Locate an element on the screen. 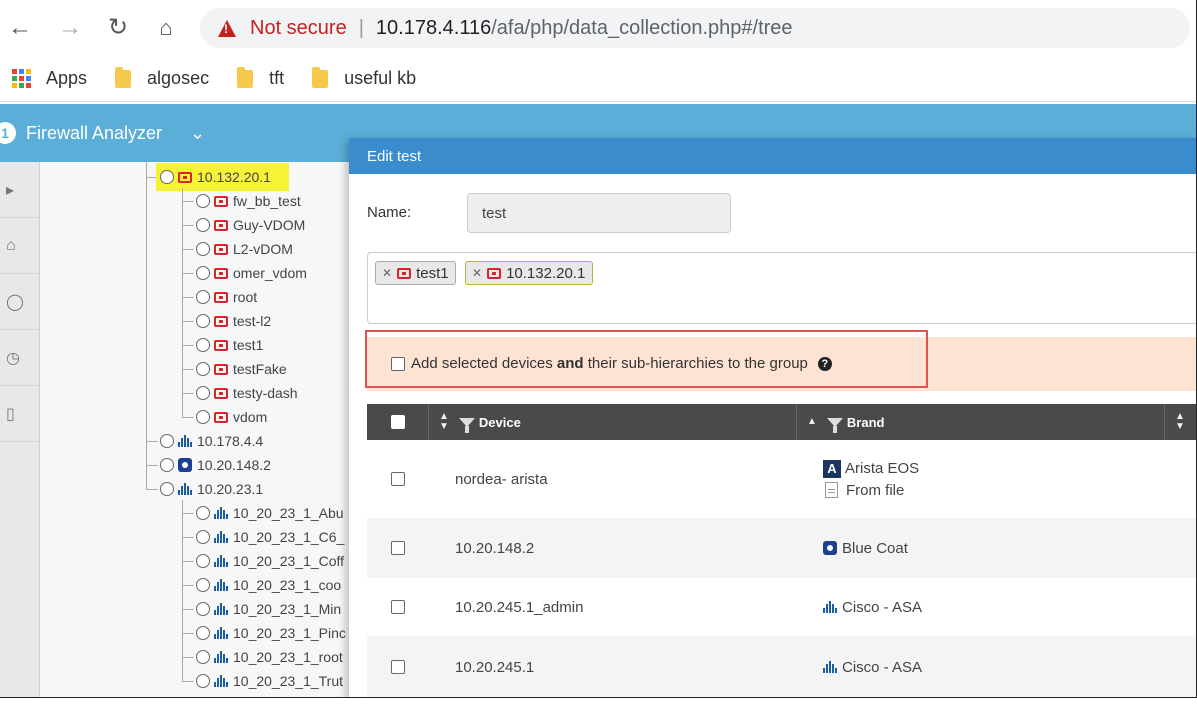  forward-icon: → is located at coordinates (70, 28).